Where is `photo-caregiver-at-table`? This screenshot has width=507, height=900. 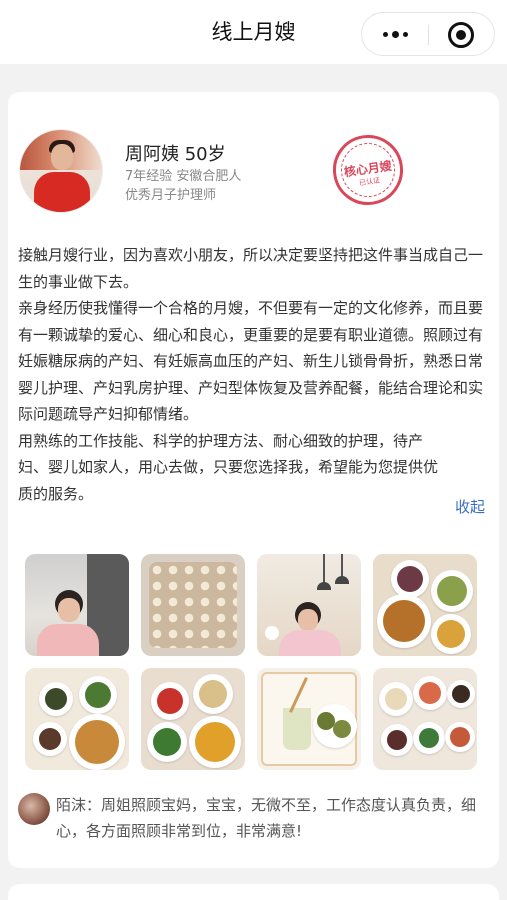 photo-caregiver-at-table is located at coordinates (309, 605).